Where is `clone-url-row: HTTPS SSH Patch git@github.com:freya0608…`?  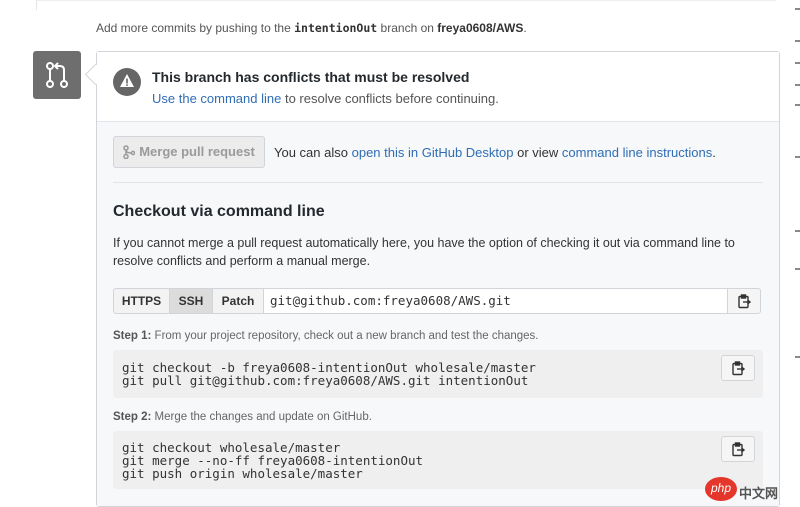
clone-url-row: HTTPS SSH Patch git@github.com:freya0608… is located at coordinates (438, 301).